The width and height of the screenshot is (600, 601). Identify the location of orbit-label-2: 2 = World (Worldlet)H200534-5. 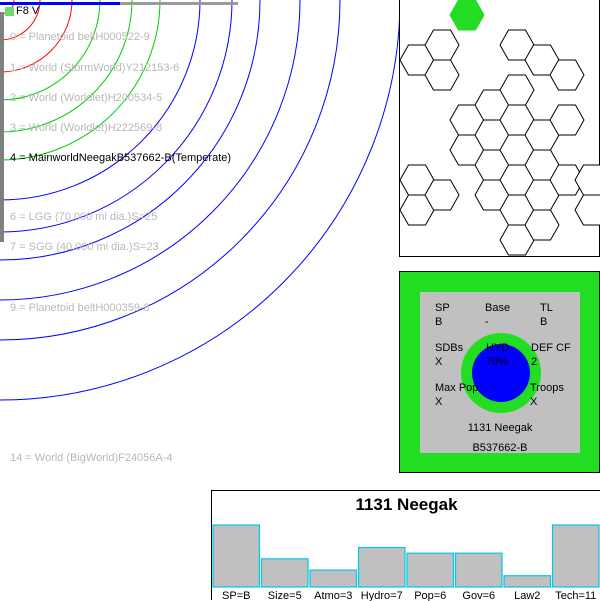
(86, 98).